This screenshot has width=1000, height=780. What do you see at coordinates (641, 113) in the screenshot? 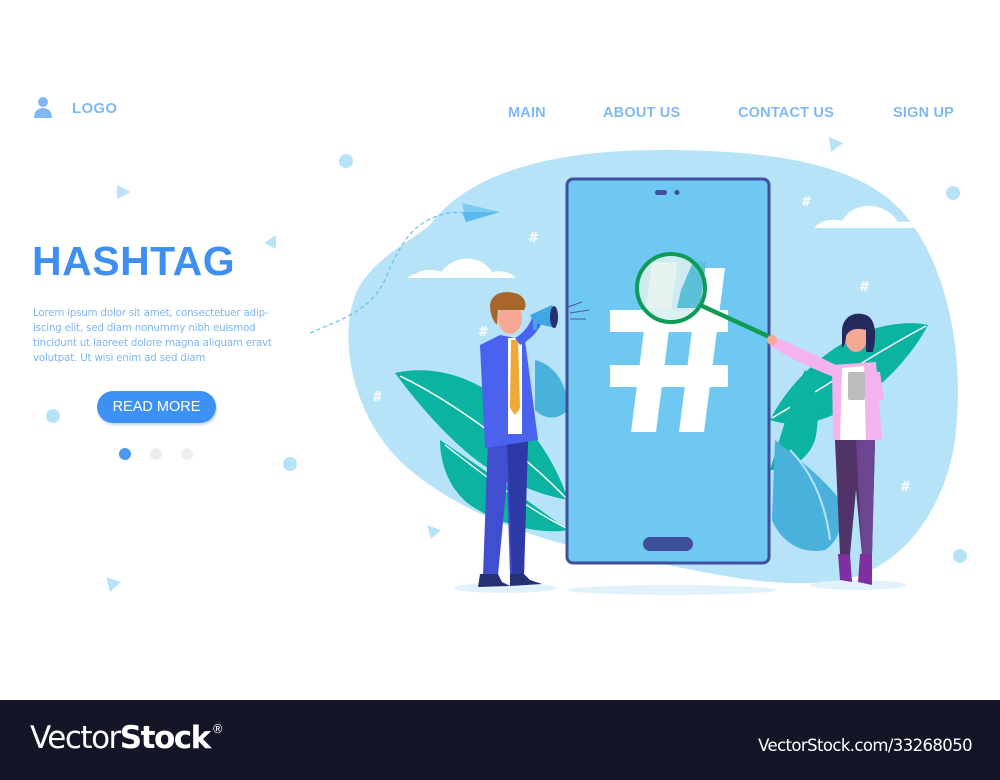
I see `nav-item-about-us: ABOUT US` at bounding box center [641, 113].